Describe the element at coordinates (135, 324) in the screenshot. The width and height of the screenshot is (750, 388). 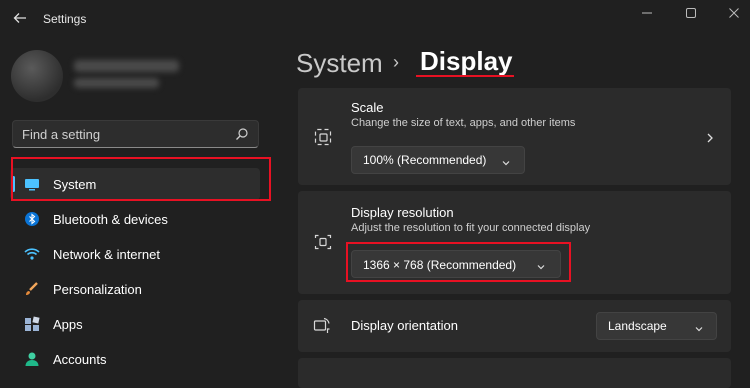
I see `sidebar-item-apps` at that location.